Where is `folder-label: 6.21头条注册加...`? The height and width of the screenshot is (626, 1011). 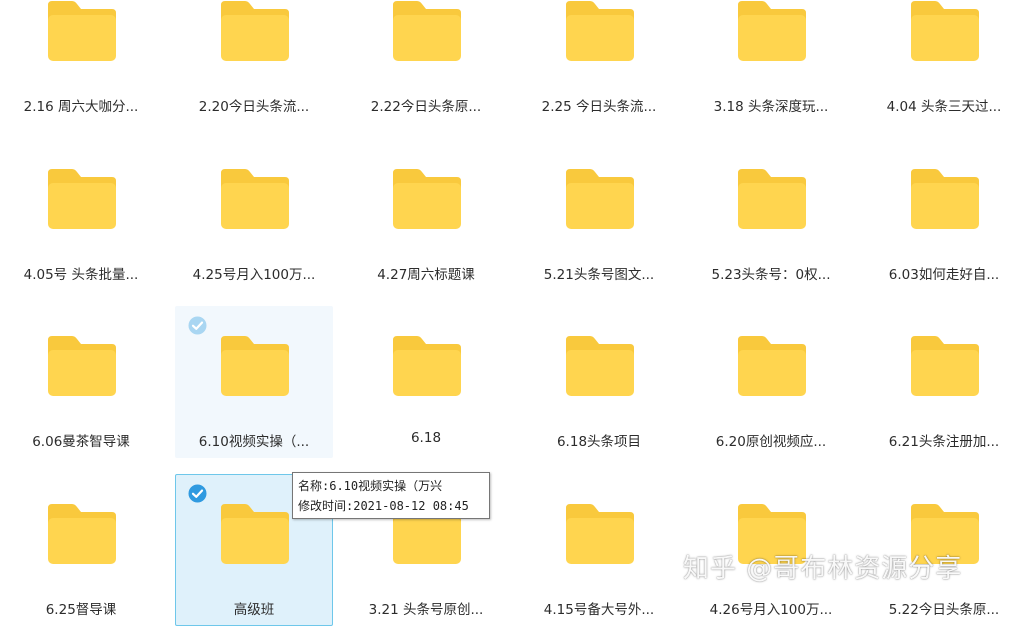
folder-label: 6.21头条注册加... is located at coordinates (944, 442).